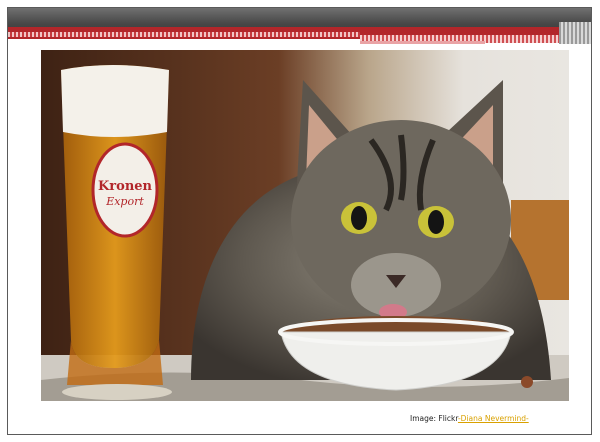 The width and height of the screenshot is (600, 442). Describe the element at coordinates (493, 418) in the screenshot. I see `photographer-credit-link: -Diana Nevermind-` at that location.